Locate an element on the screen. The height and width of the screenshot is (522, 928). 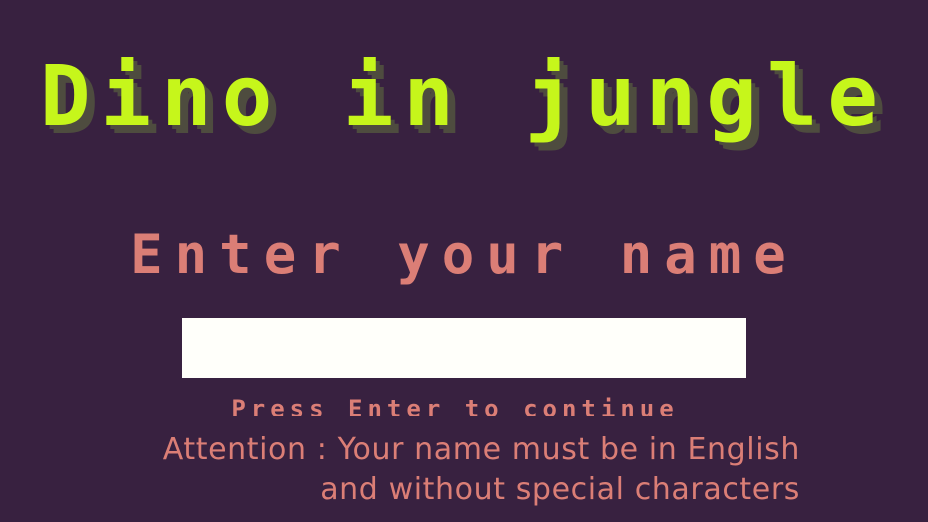
press-enter-hint: Press Enter to continue is located at coordinates (455, 405).